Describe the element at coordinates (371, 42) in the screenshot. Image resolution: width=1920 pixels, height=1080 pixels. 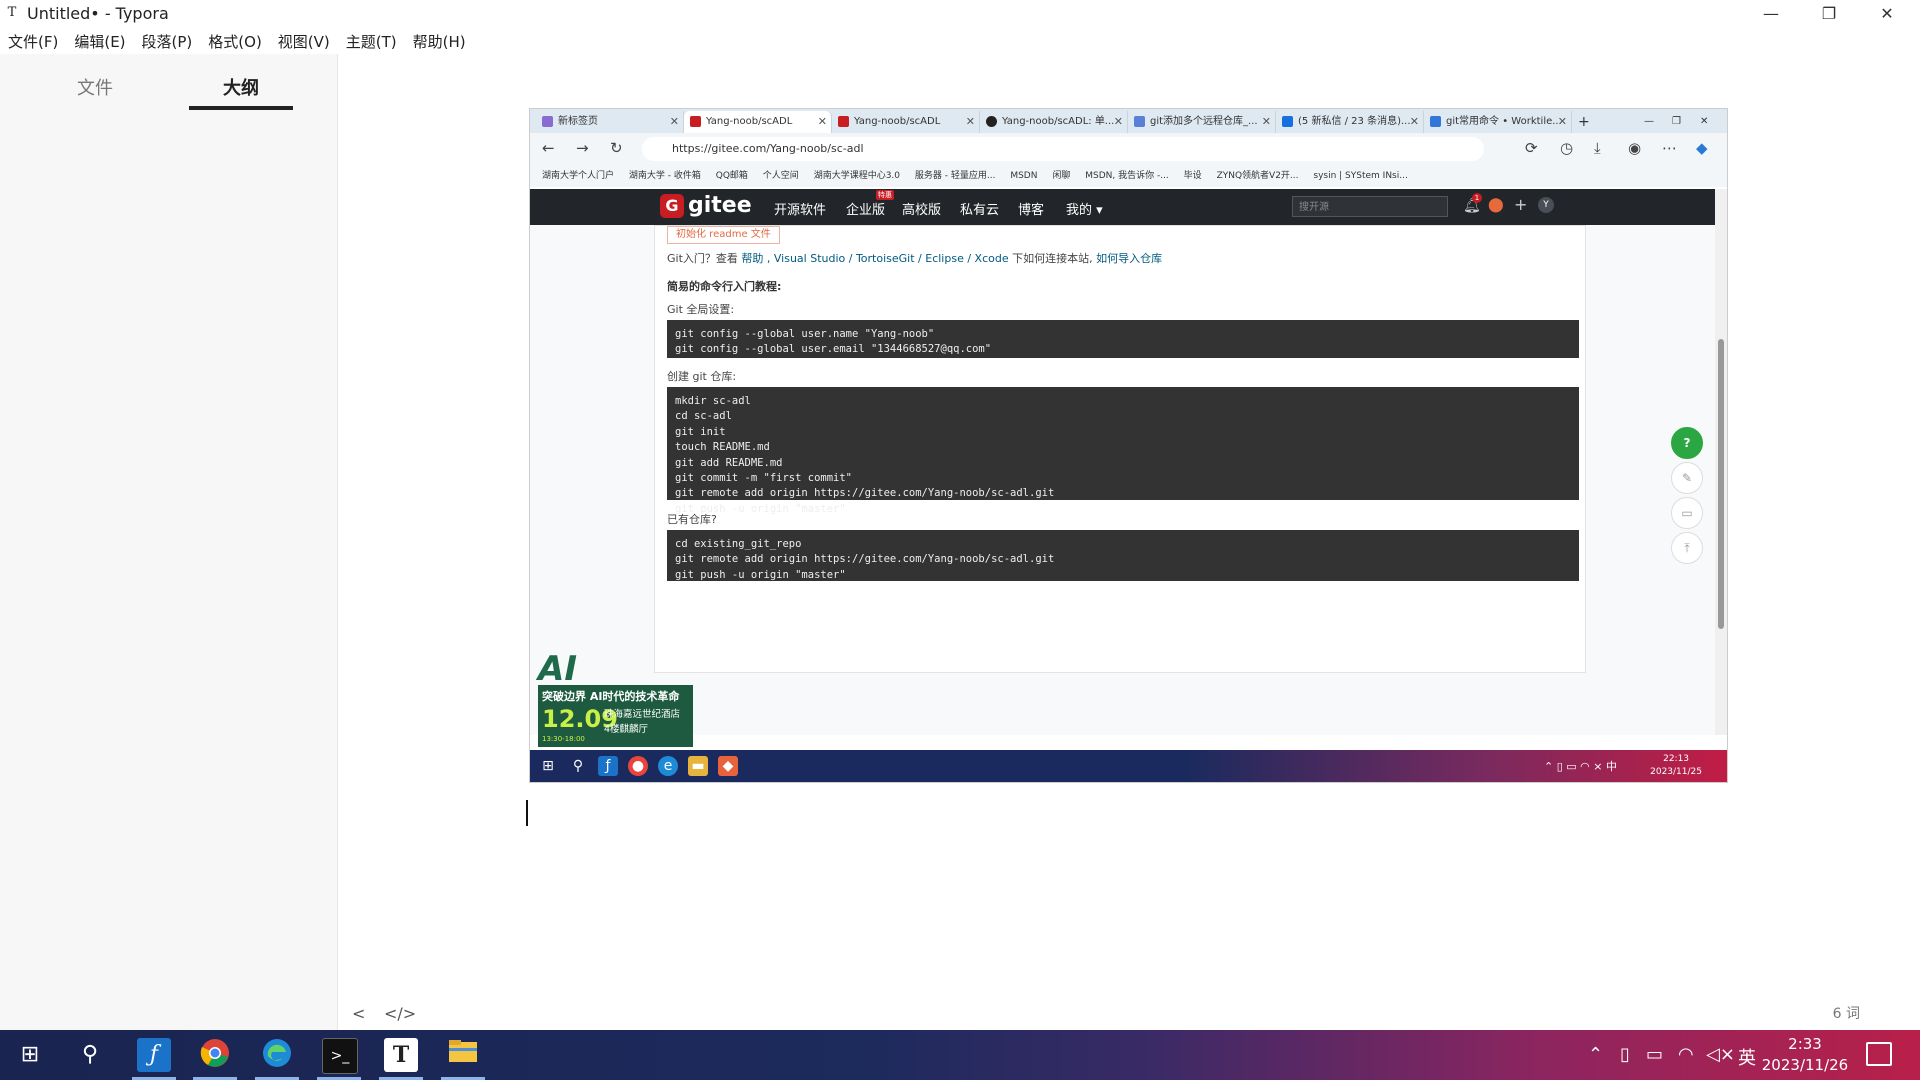
I see `menu-theme: 主题(T)` at that location.